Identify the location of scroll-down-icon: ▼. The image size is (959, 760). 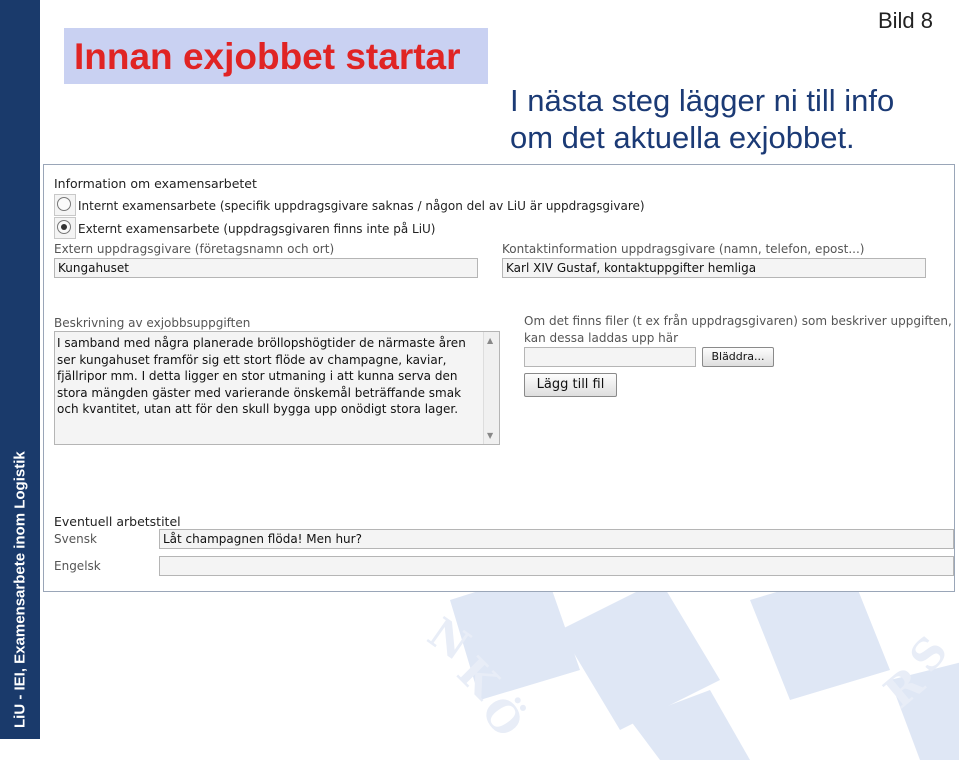
(490, 435).